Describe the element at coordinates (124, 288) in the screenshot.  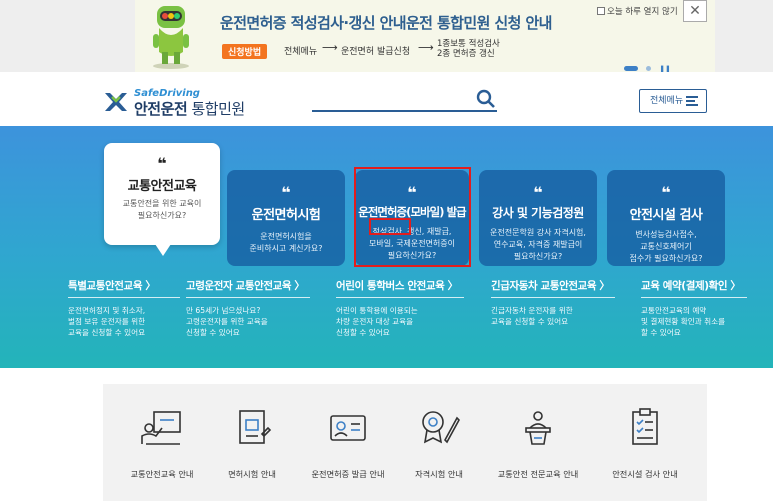
I see `link-title: 특별교통안전교육 〉` at that location.